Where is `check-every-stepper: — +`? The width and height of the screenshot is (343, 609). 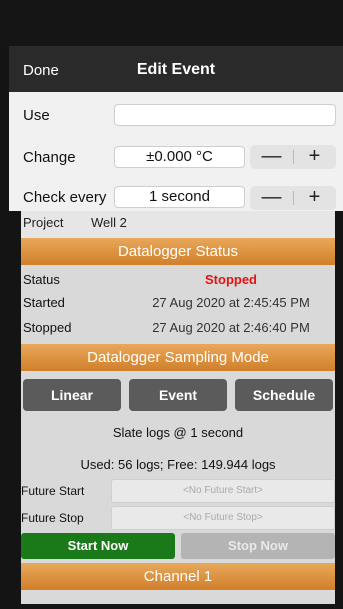
check-every-stepper: — + is located at coordinates (293, 198).